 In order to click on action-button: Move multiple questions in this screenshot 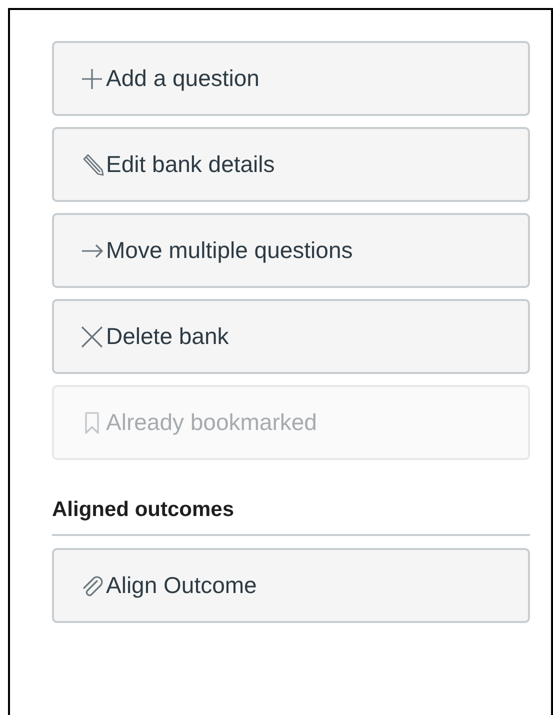, I will do `click(291, 250)`.